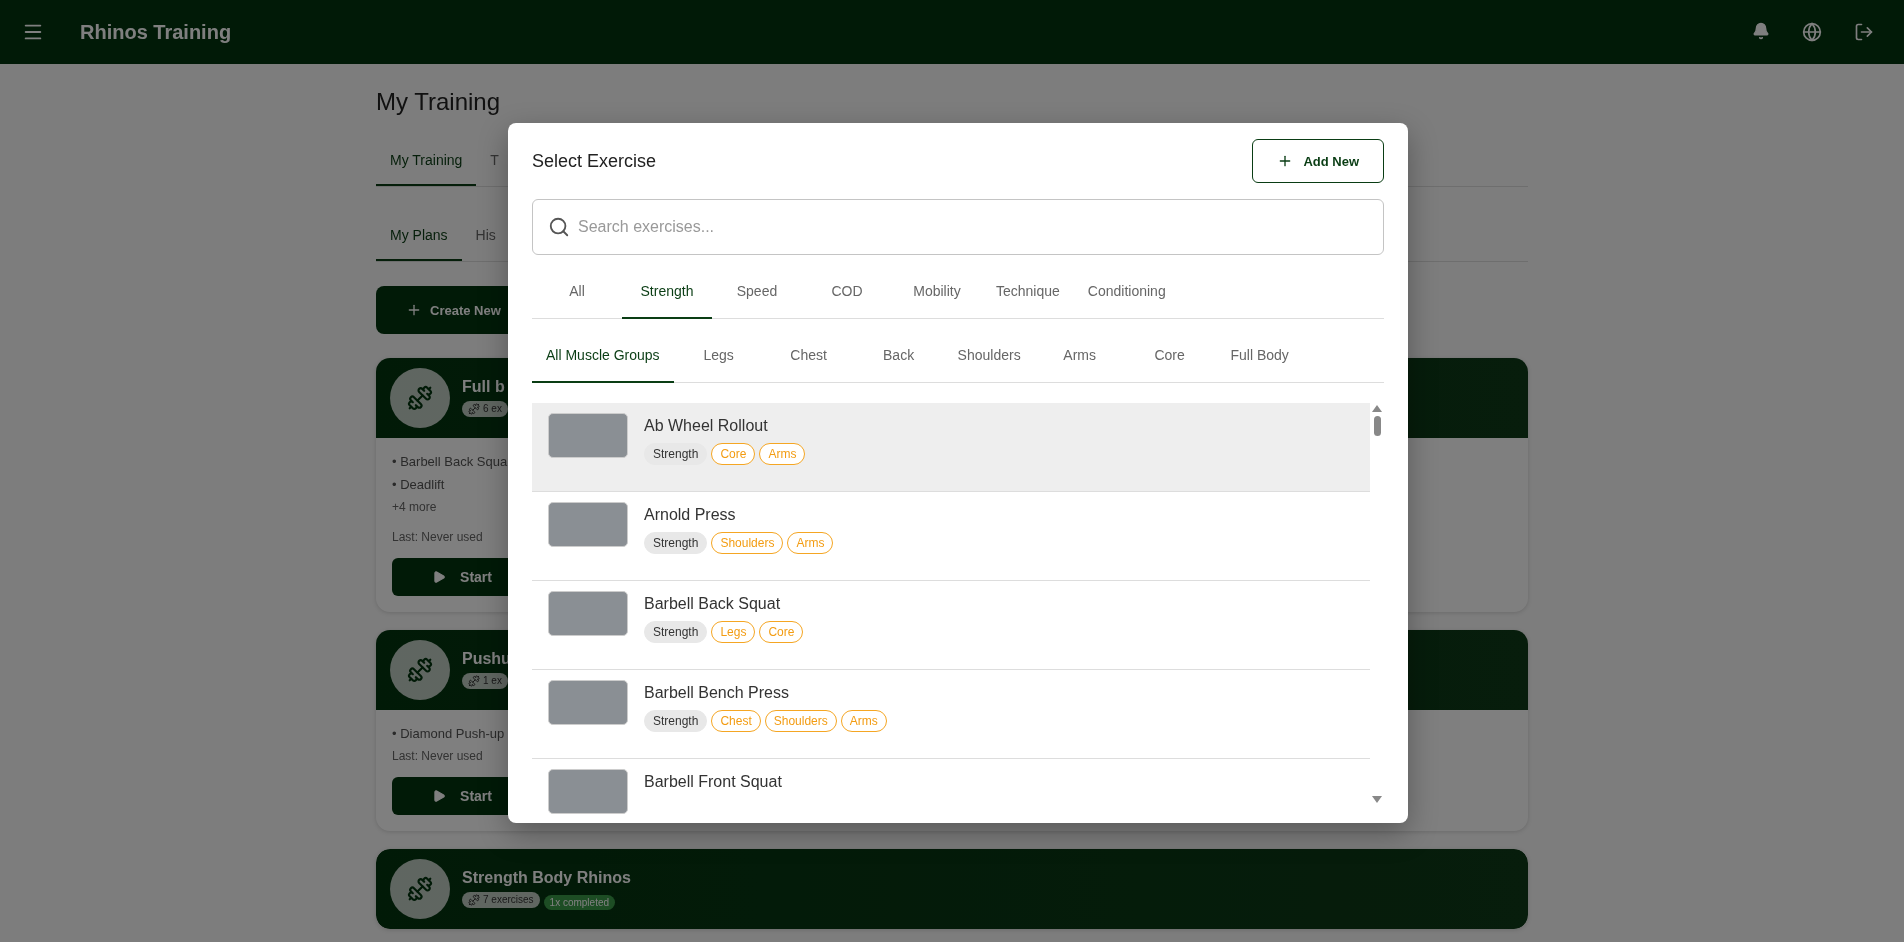  Describe the element at coordinates (1028, 292) in the screenshot. I see `category-tab: Technique` at that location.